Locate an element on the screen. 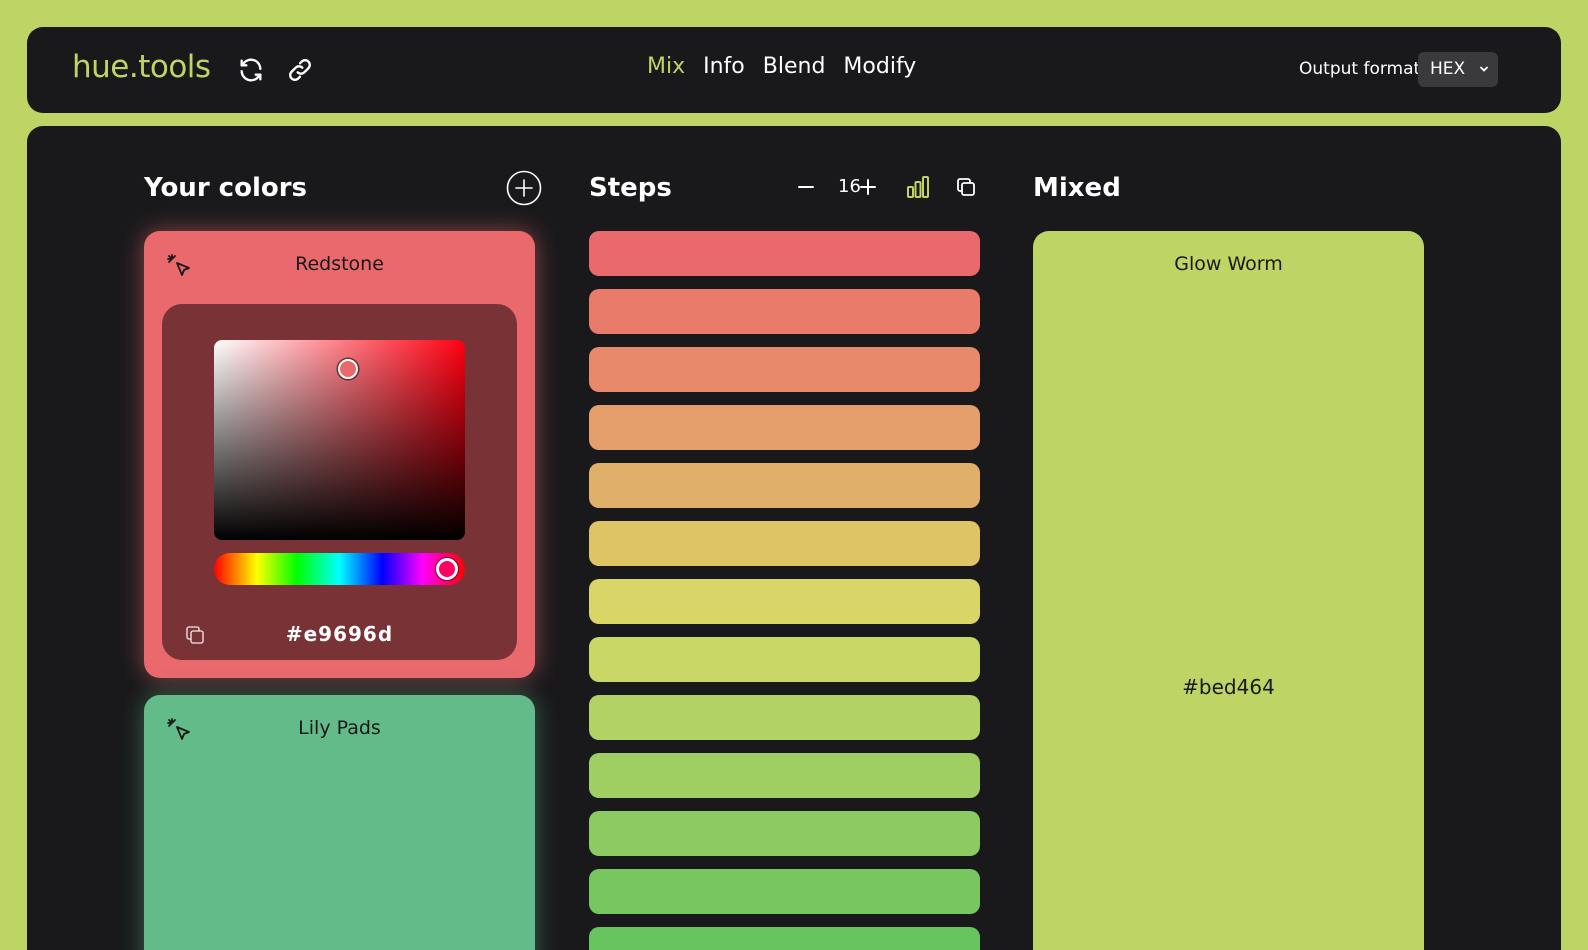 This screenshot has width=1588, height=950. link-icon is located at coordinates (300, 70).